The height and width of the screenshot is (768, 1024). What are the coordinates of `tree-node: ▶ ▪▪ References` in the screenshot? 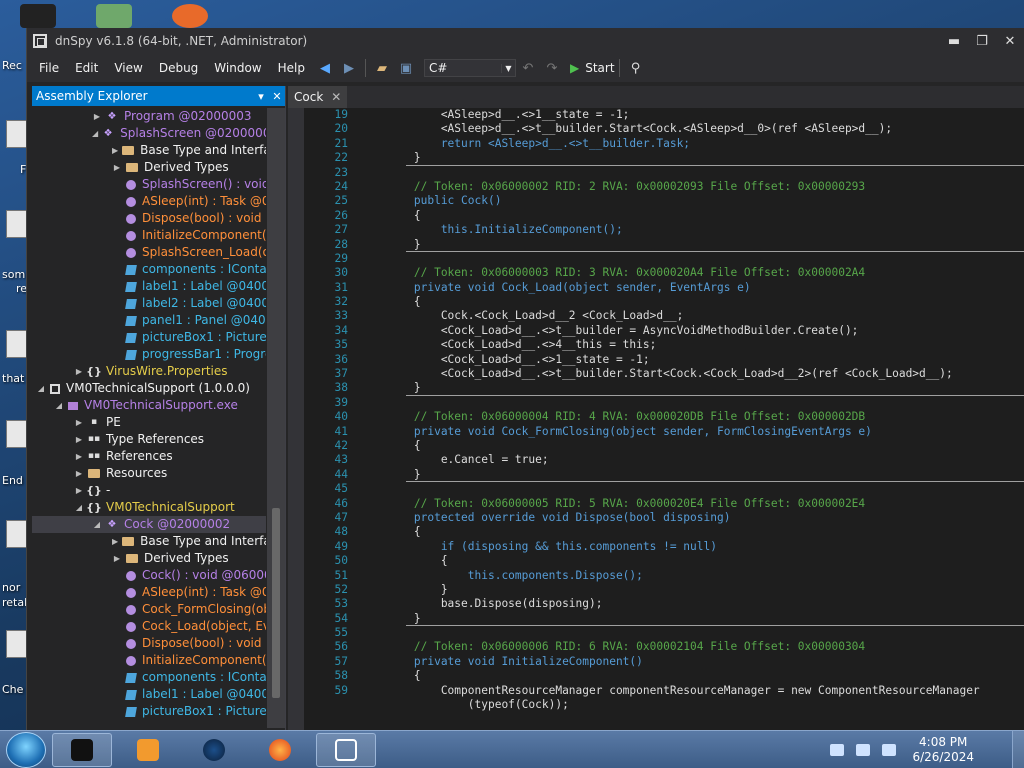 It's located at (149, 456).